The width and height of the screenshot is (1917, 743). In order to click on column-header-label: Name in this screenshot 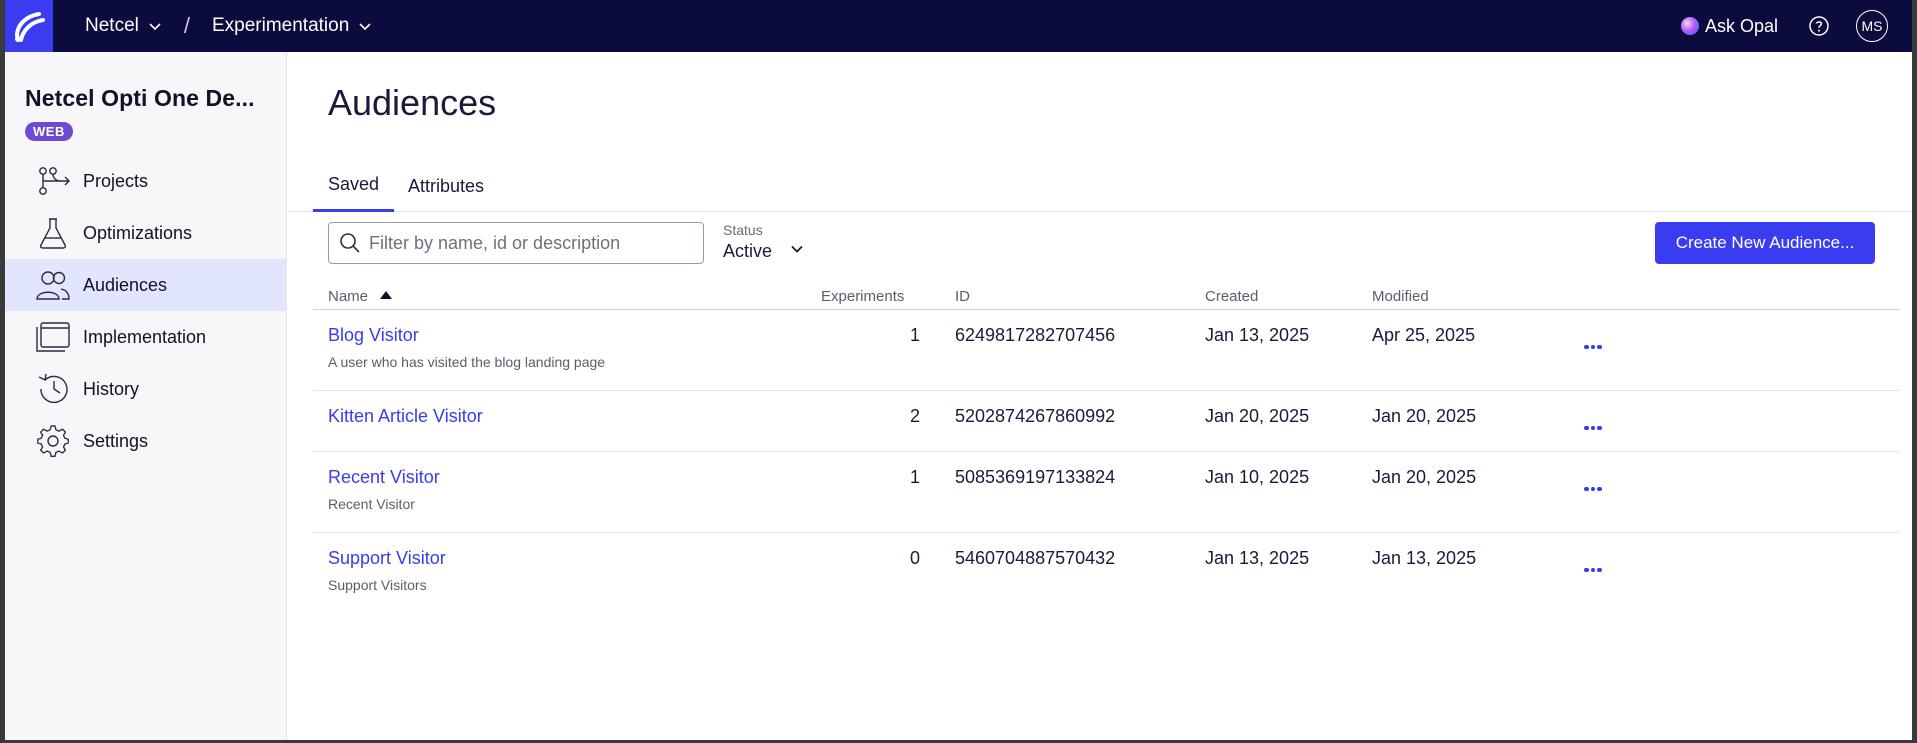, I will do `click(348, 296)`.